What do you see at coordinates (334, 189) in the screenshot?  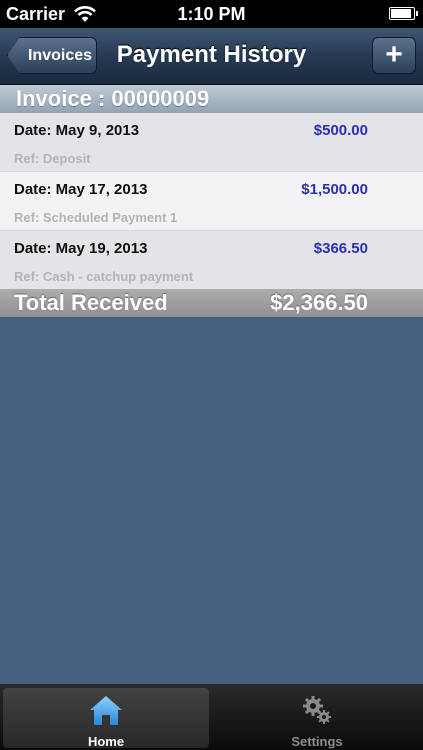 I see `payment-amount: $1,500.00` at bounding box center [334, 189].